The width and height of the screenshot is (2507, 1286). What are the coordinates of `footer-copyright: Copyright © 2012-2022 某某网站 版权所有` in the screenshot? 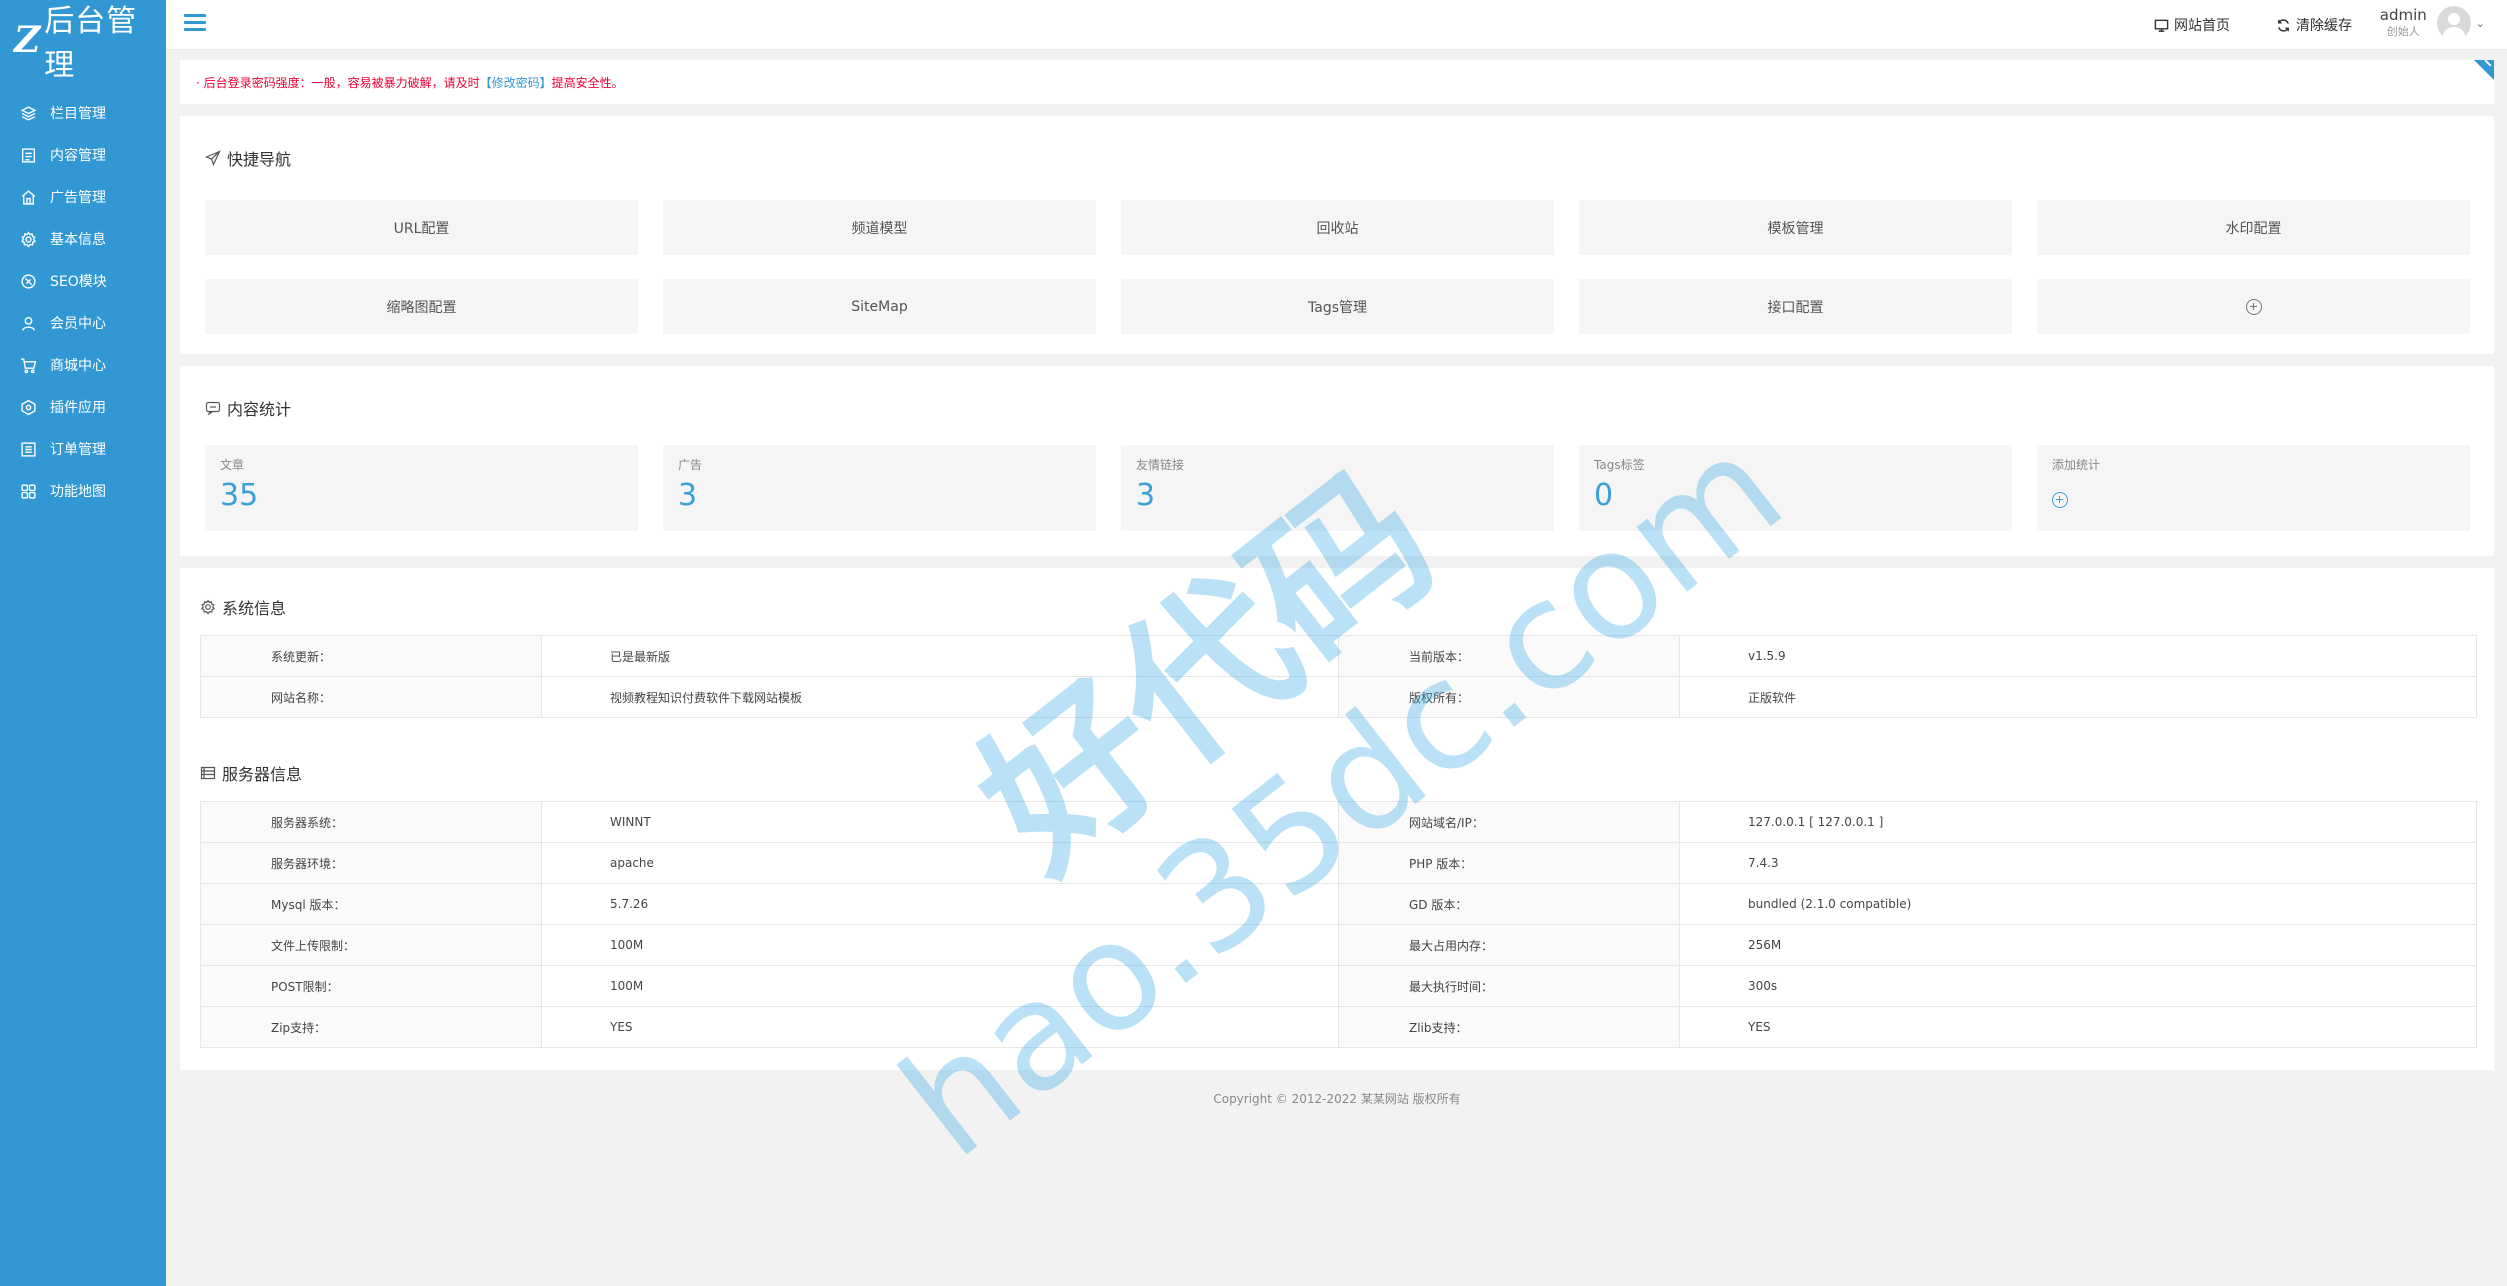 It's located at (1337, 1099).